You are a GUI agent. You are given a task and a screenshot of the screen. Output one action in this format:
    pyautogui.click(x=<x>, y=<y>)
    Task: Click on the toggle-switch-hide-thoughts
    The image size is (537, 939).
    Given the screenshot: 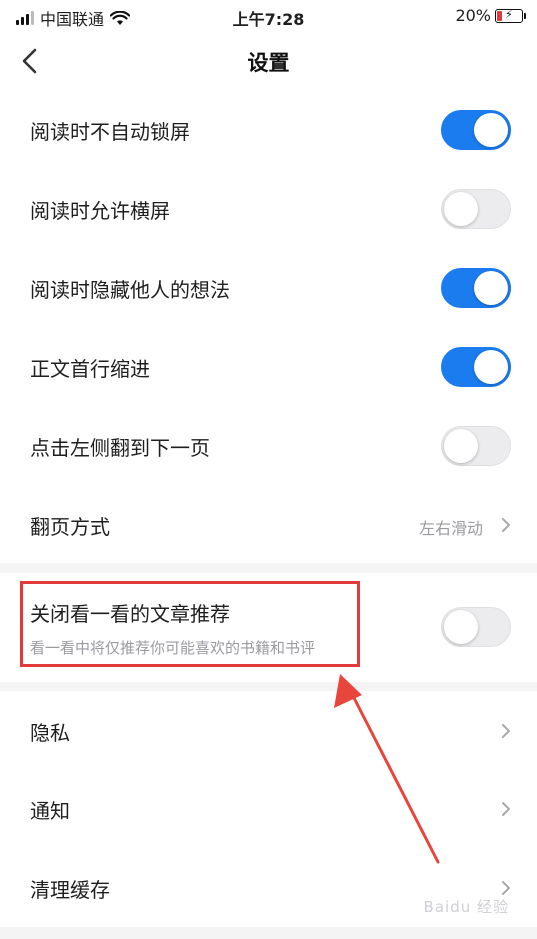 What is the action you would take?
    pyautogui.click(x=476, y=288)
    